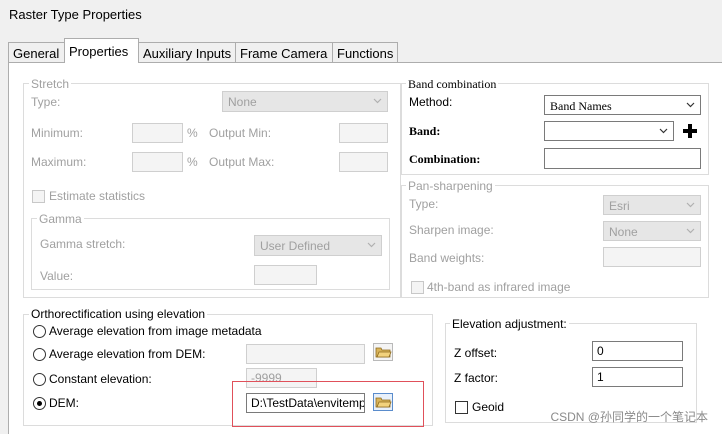  Describe the element at coordinates (284, 52) in the screenshot. I see `tab-frame-camera: Frame Camera` at that location.